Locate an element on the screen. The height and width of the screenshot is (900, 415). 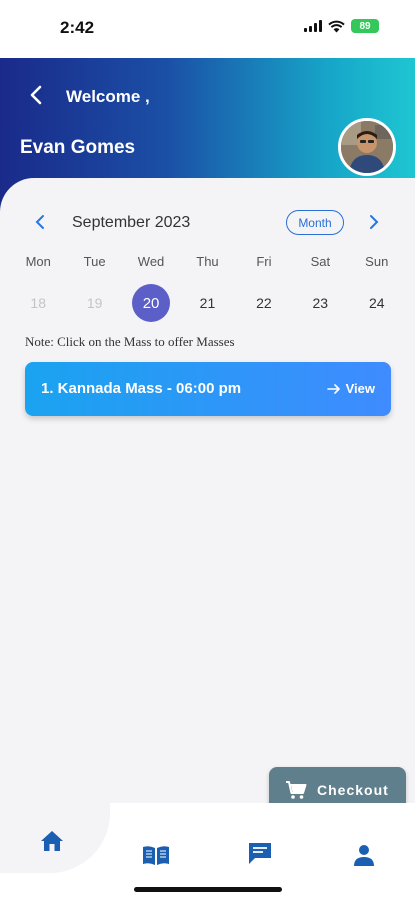
day-column: Mon 18 is located at coordinates (38, 288).